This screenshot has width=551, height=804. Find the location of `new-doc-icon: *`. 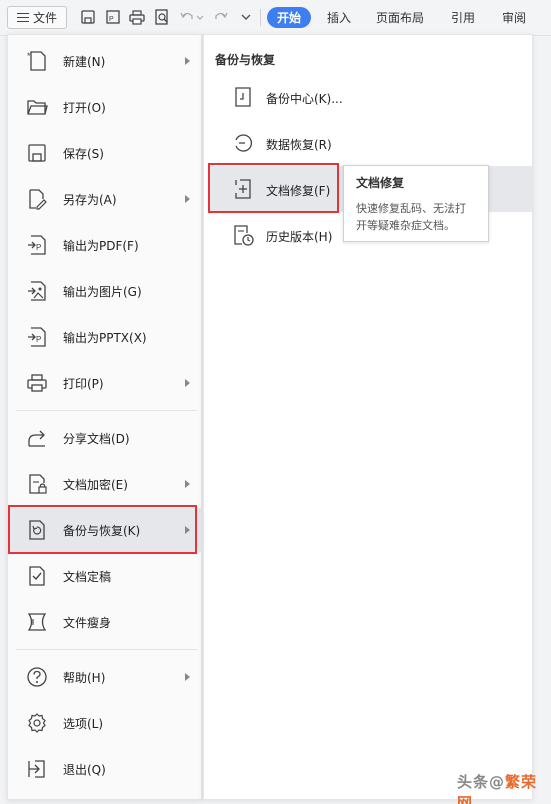

new-doc-icon: * is located at coordinates (36, 61).